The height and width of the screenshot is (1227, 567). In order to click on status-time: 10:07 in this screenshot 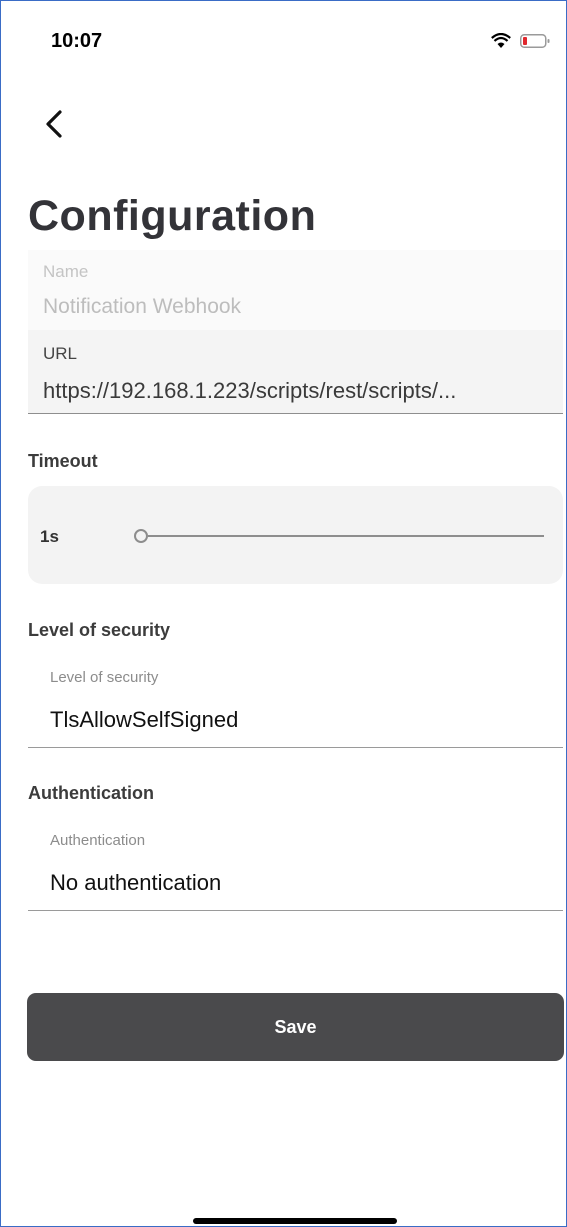, I will do `click(77, 41)`.